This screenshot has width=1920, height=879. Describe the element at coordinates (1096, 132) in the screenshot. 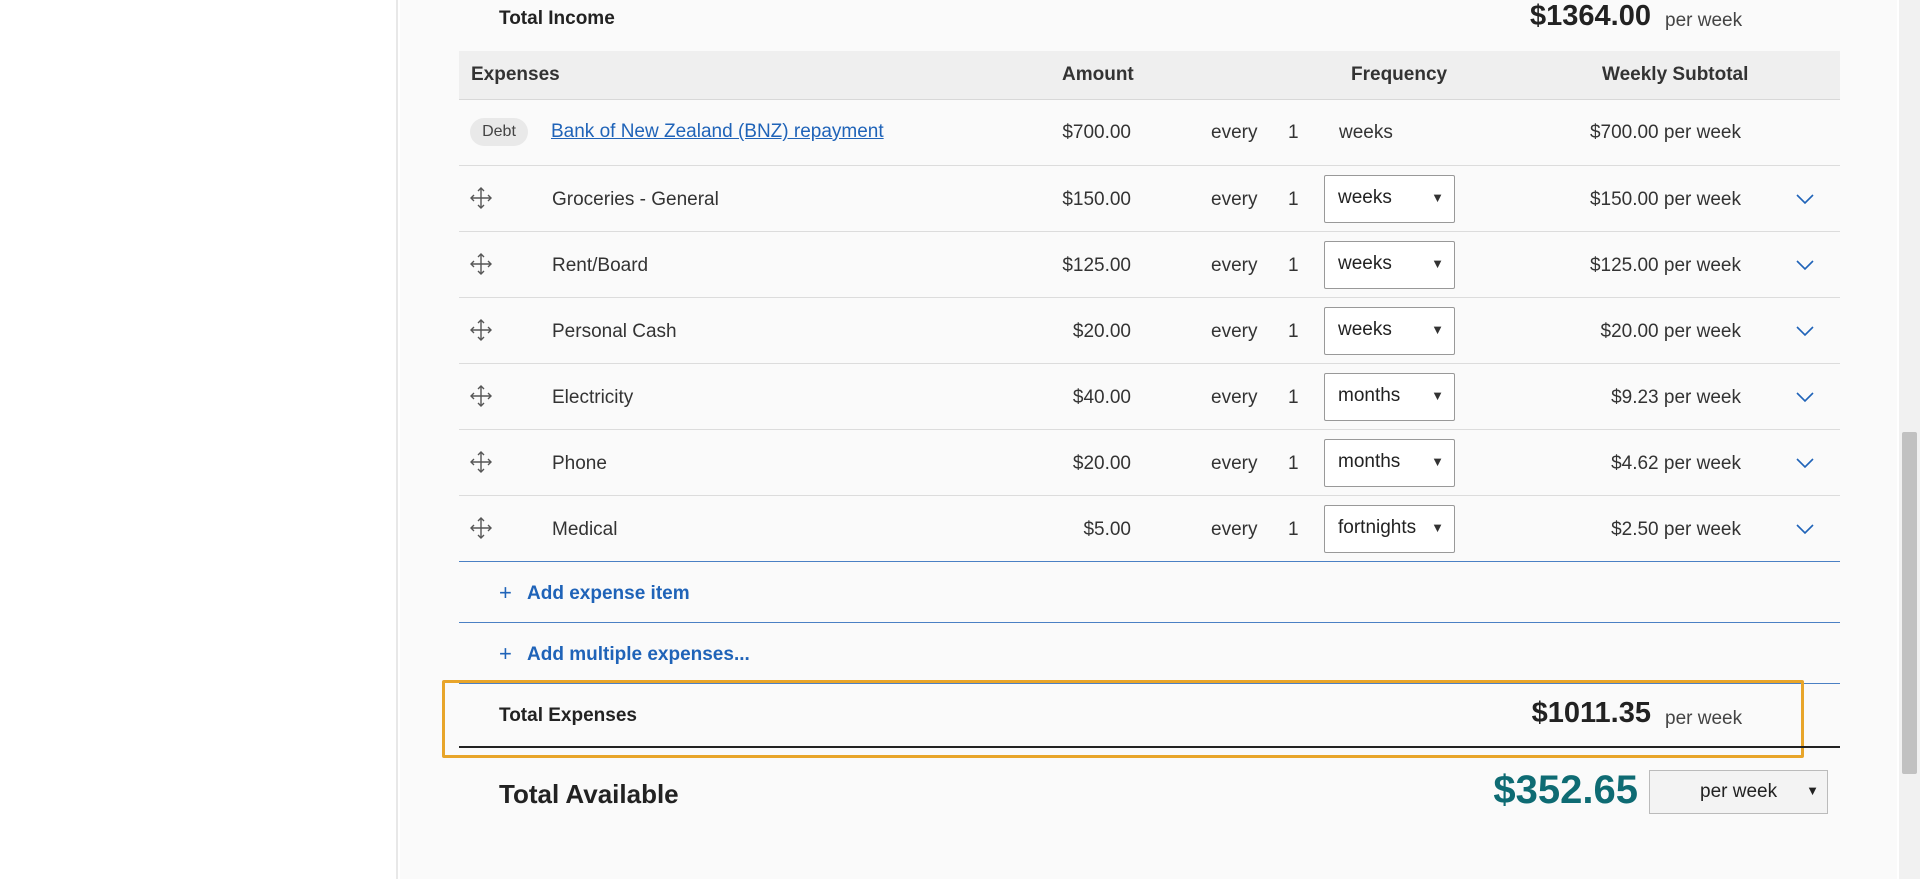

I see `debt-amount: $700.00` at that location.